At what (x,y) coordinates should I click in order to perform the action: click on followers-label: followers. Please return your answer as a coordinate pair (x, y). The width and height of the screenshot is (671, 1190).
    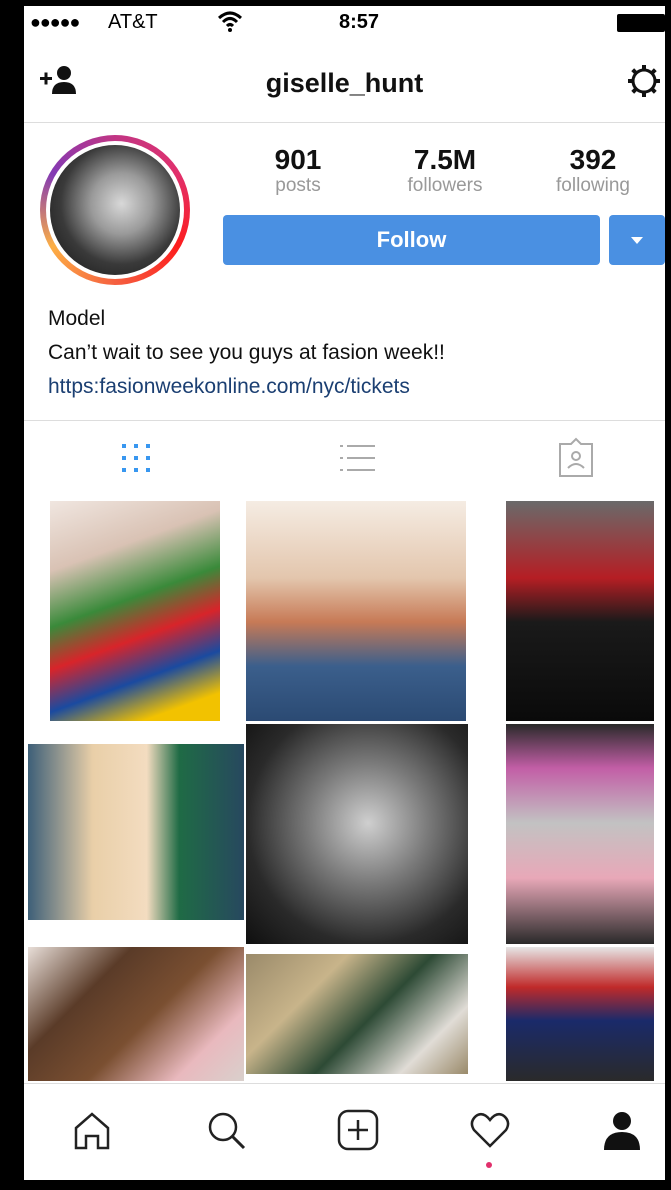
    Looking at the image, I should click on (445, 185).